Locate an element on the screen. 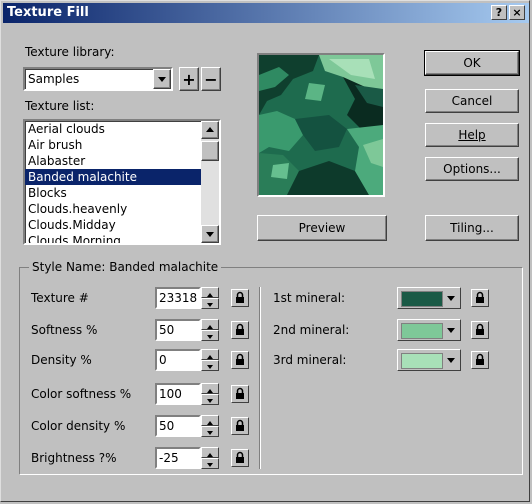  texture-list-item: Clouds.heavenly is located at coordinates (113, 209).